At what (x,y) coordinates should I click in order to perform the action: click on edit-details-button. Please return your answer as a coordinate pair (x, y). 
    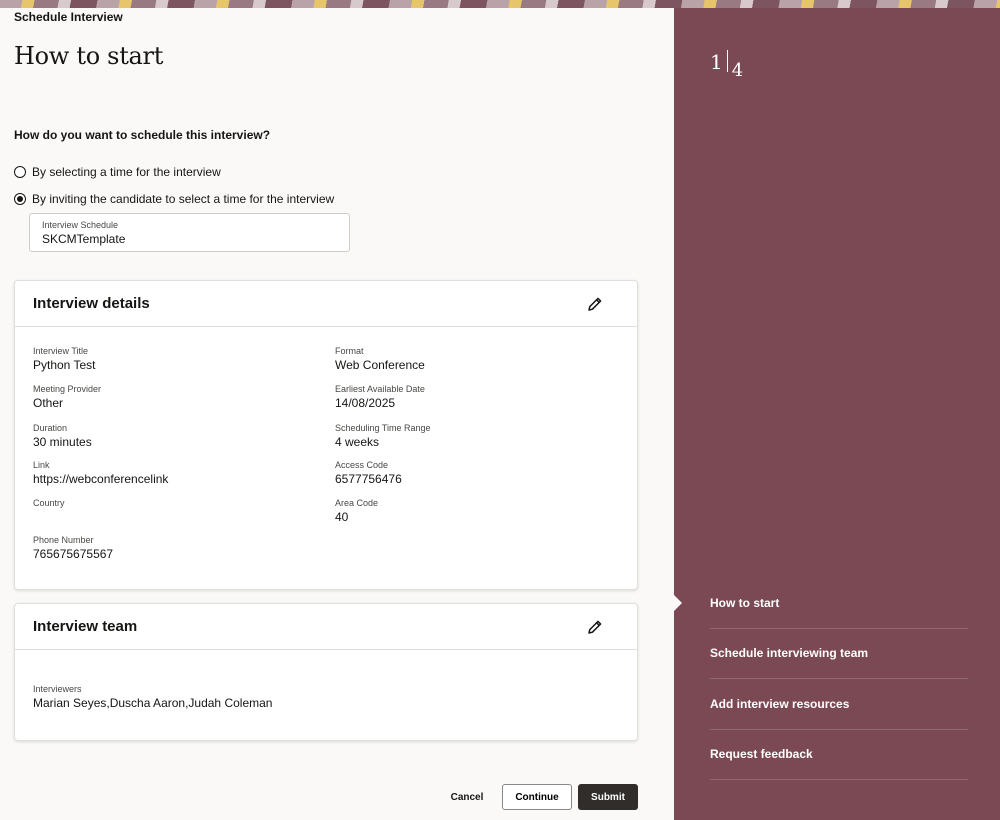
    Looking at the image, I should click on (595, 304).